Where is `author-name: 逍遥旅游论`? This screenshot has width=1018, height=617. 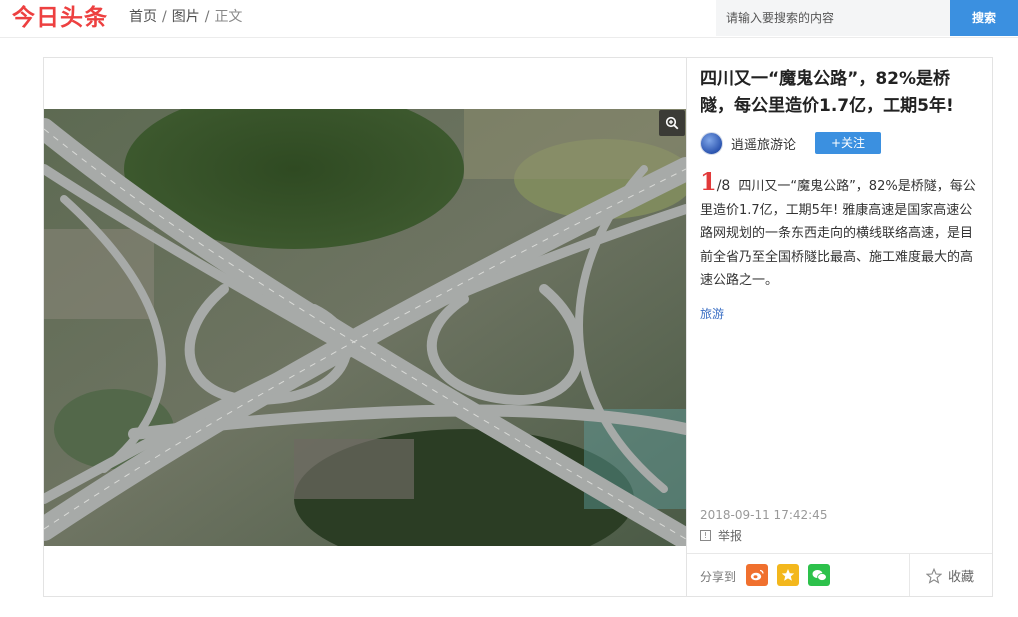
author-name: 逍遥旅游论 is located at coordinates (763, 143).